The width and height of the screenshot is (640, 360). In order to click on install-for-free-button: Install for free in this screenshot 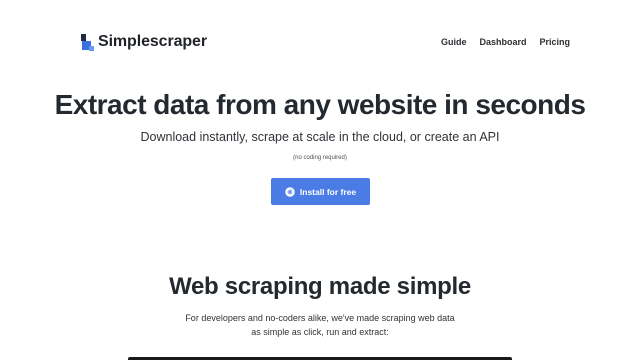, I will do `click(320, 191)`.